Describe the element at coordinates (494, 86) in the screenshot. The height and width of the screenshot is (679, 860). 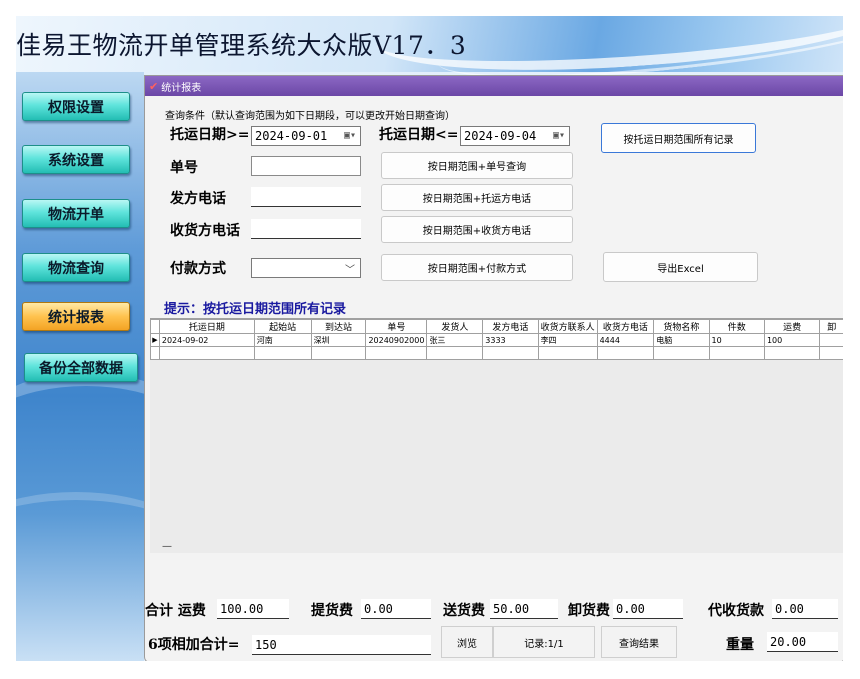
I see `panel-header: ✔ 统计报表` at that location.